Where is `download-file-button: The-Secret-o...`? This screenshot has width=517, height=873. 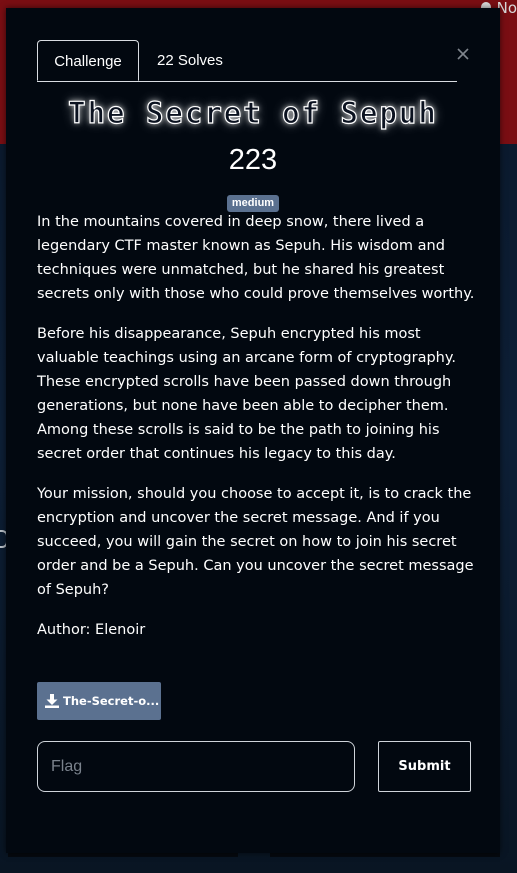
download-file-button: The-Secret-o... is located at coordinates (99, 701).